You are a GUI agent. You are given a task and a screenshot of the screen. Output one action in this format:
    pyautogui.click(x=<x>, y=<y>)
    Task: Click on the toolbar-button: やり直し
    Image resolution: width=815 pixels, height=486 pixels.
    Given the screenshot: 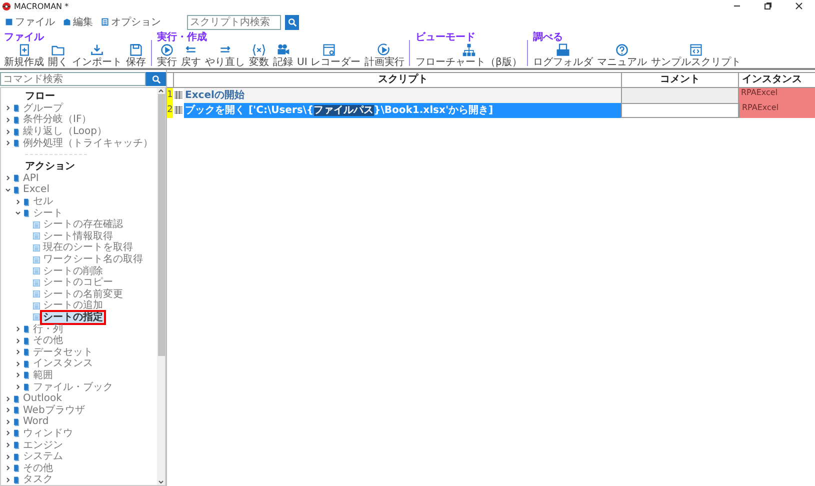 What is the action you would take?
    pyautogui.click(x=225, y=55)
    